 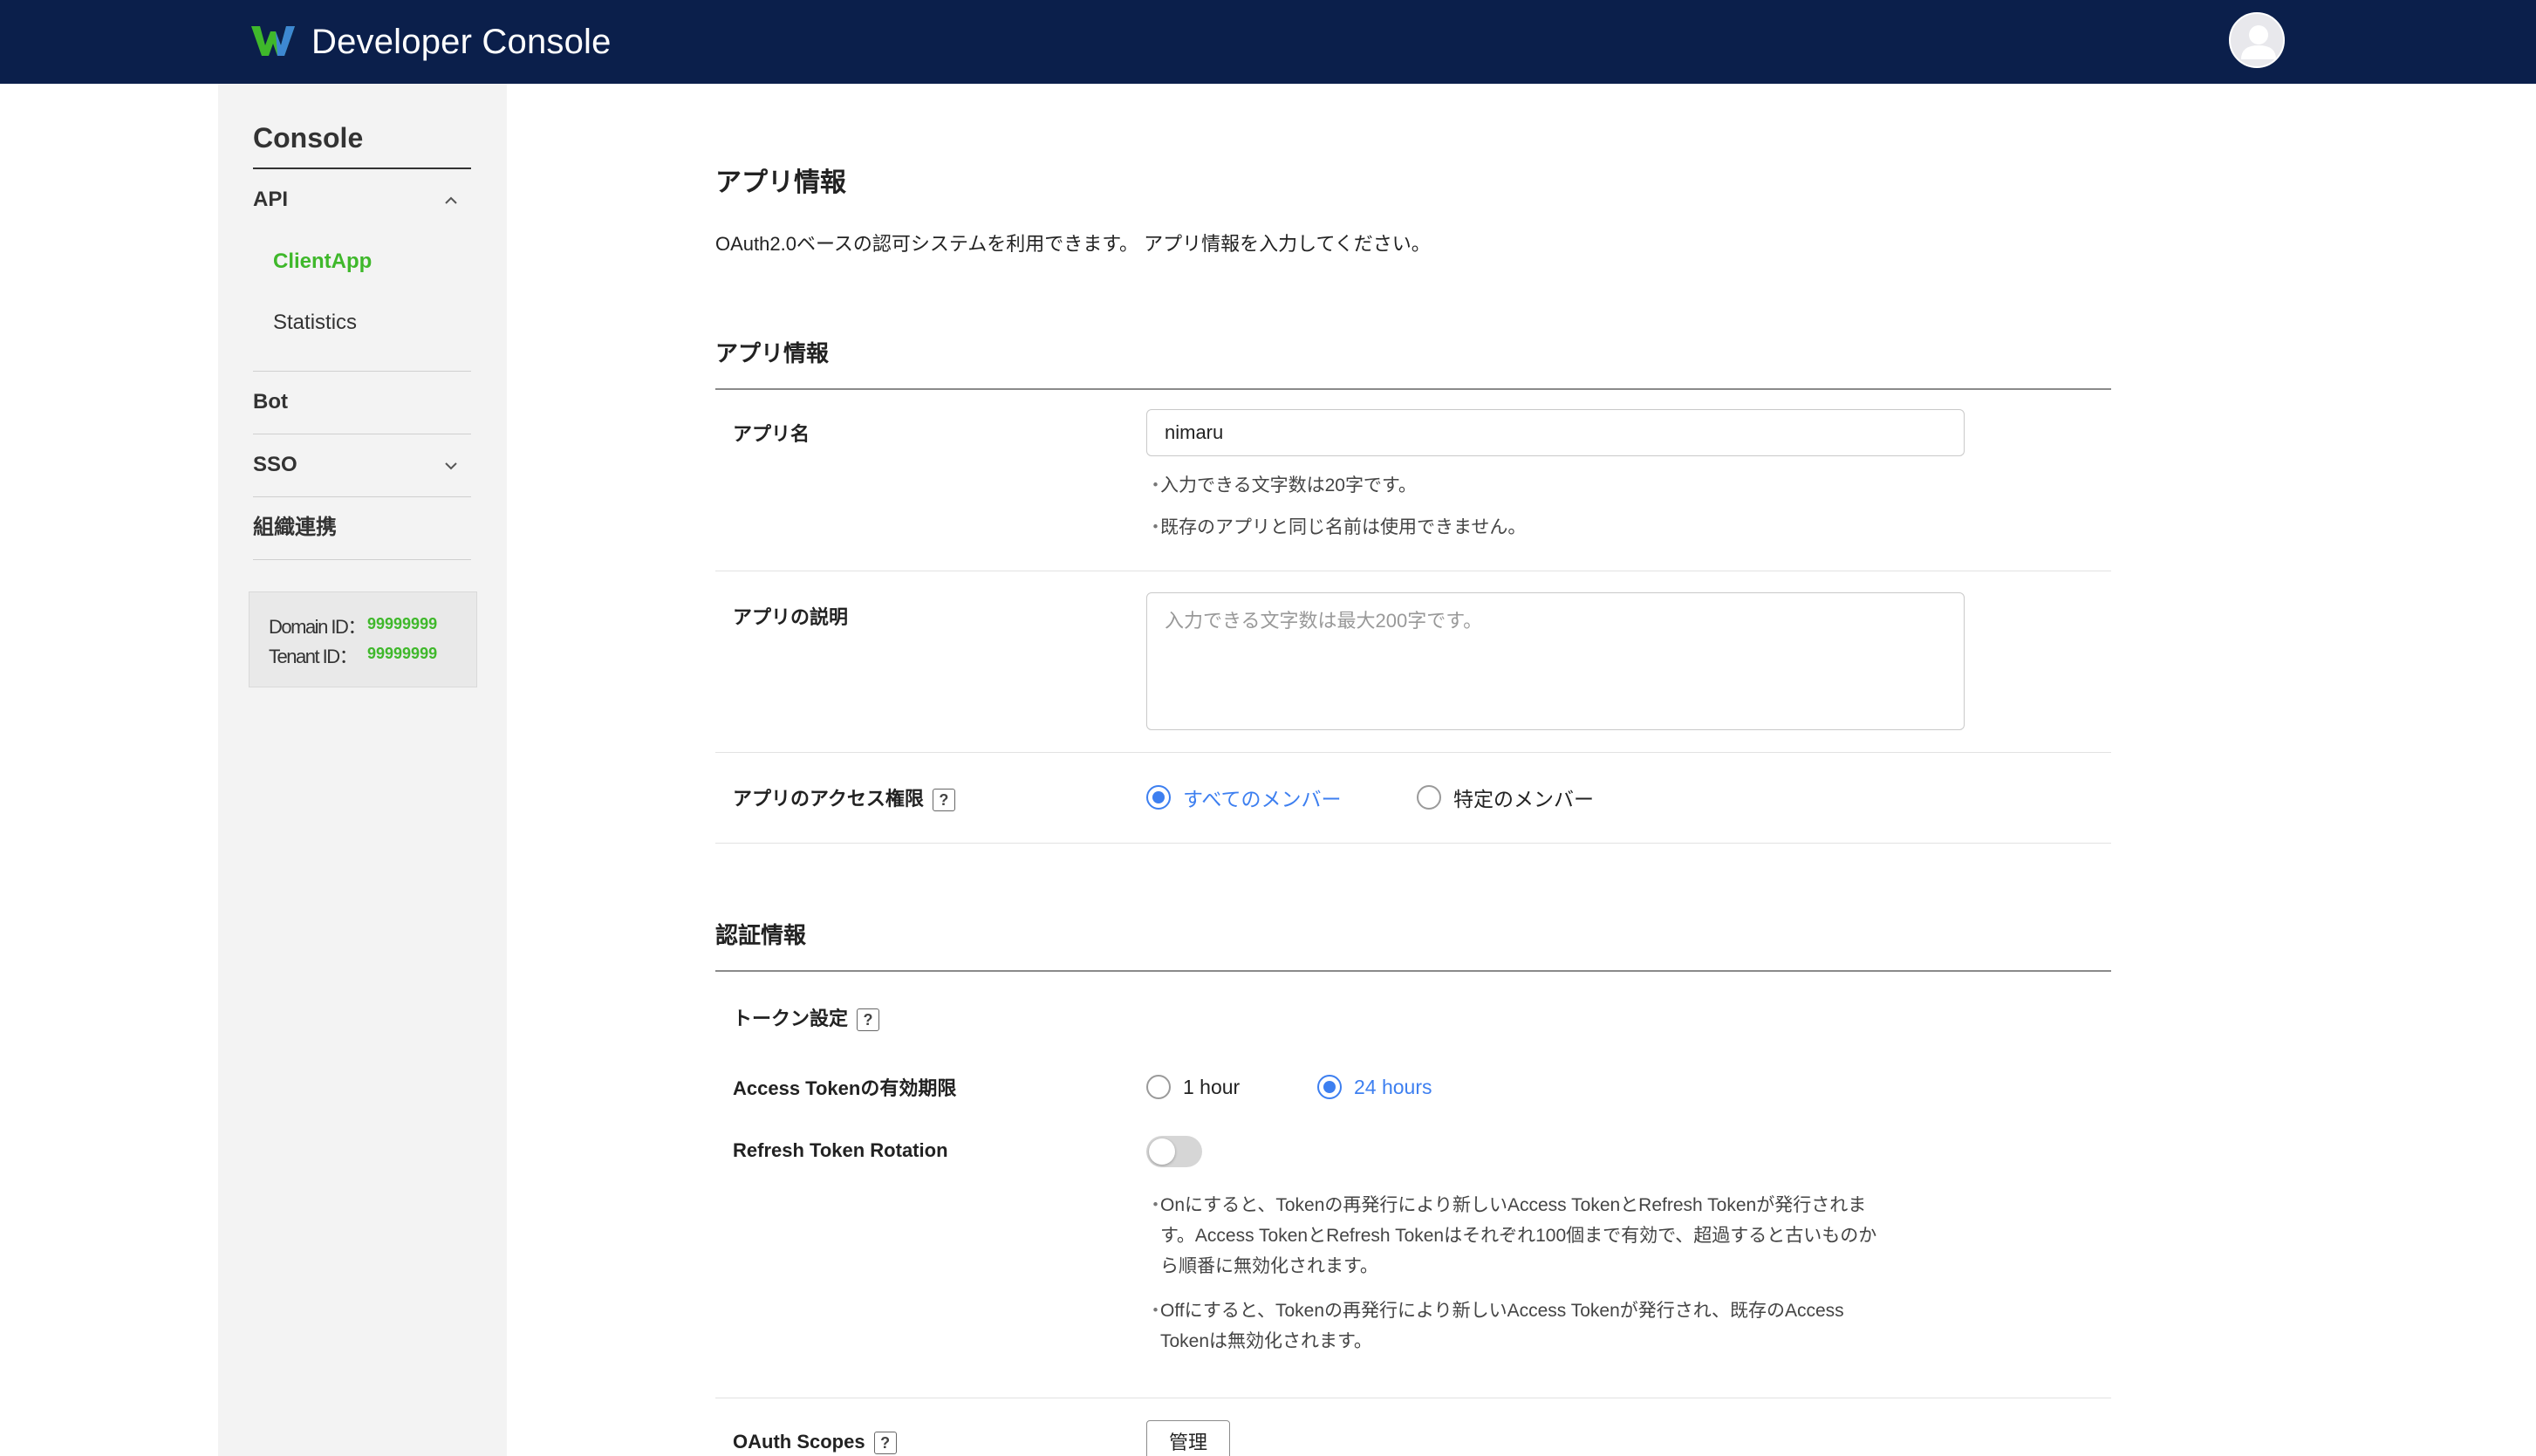 I want to click on domain-id-value: 99999999, so click(x=402, y=623).